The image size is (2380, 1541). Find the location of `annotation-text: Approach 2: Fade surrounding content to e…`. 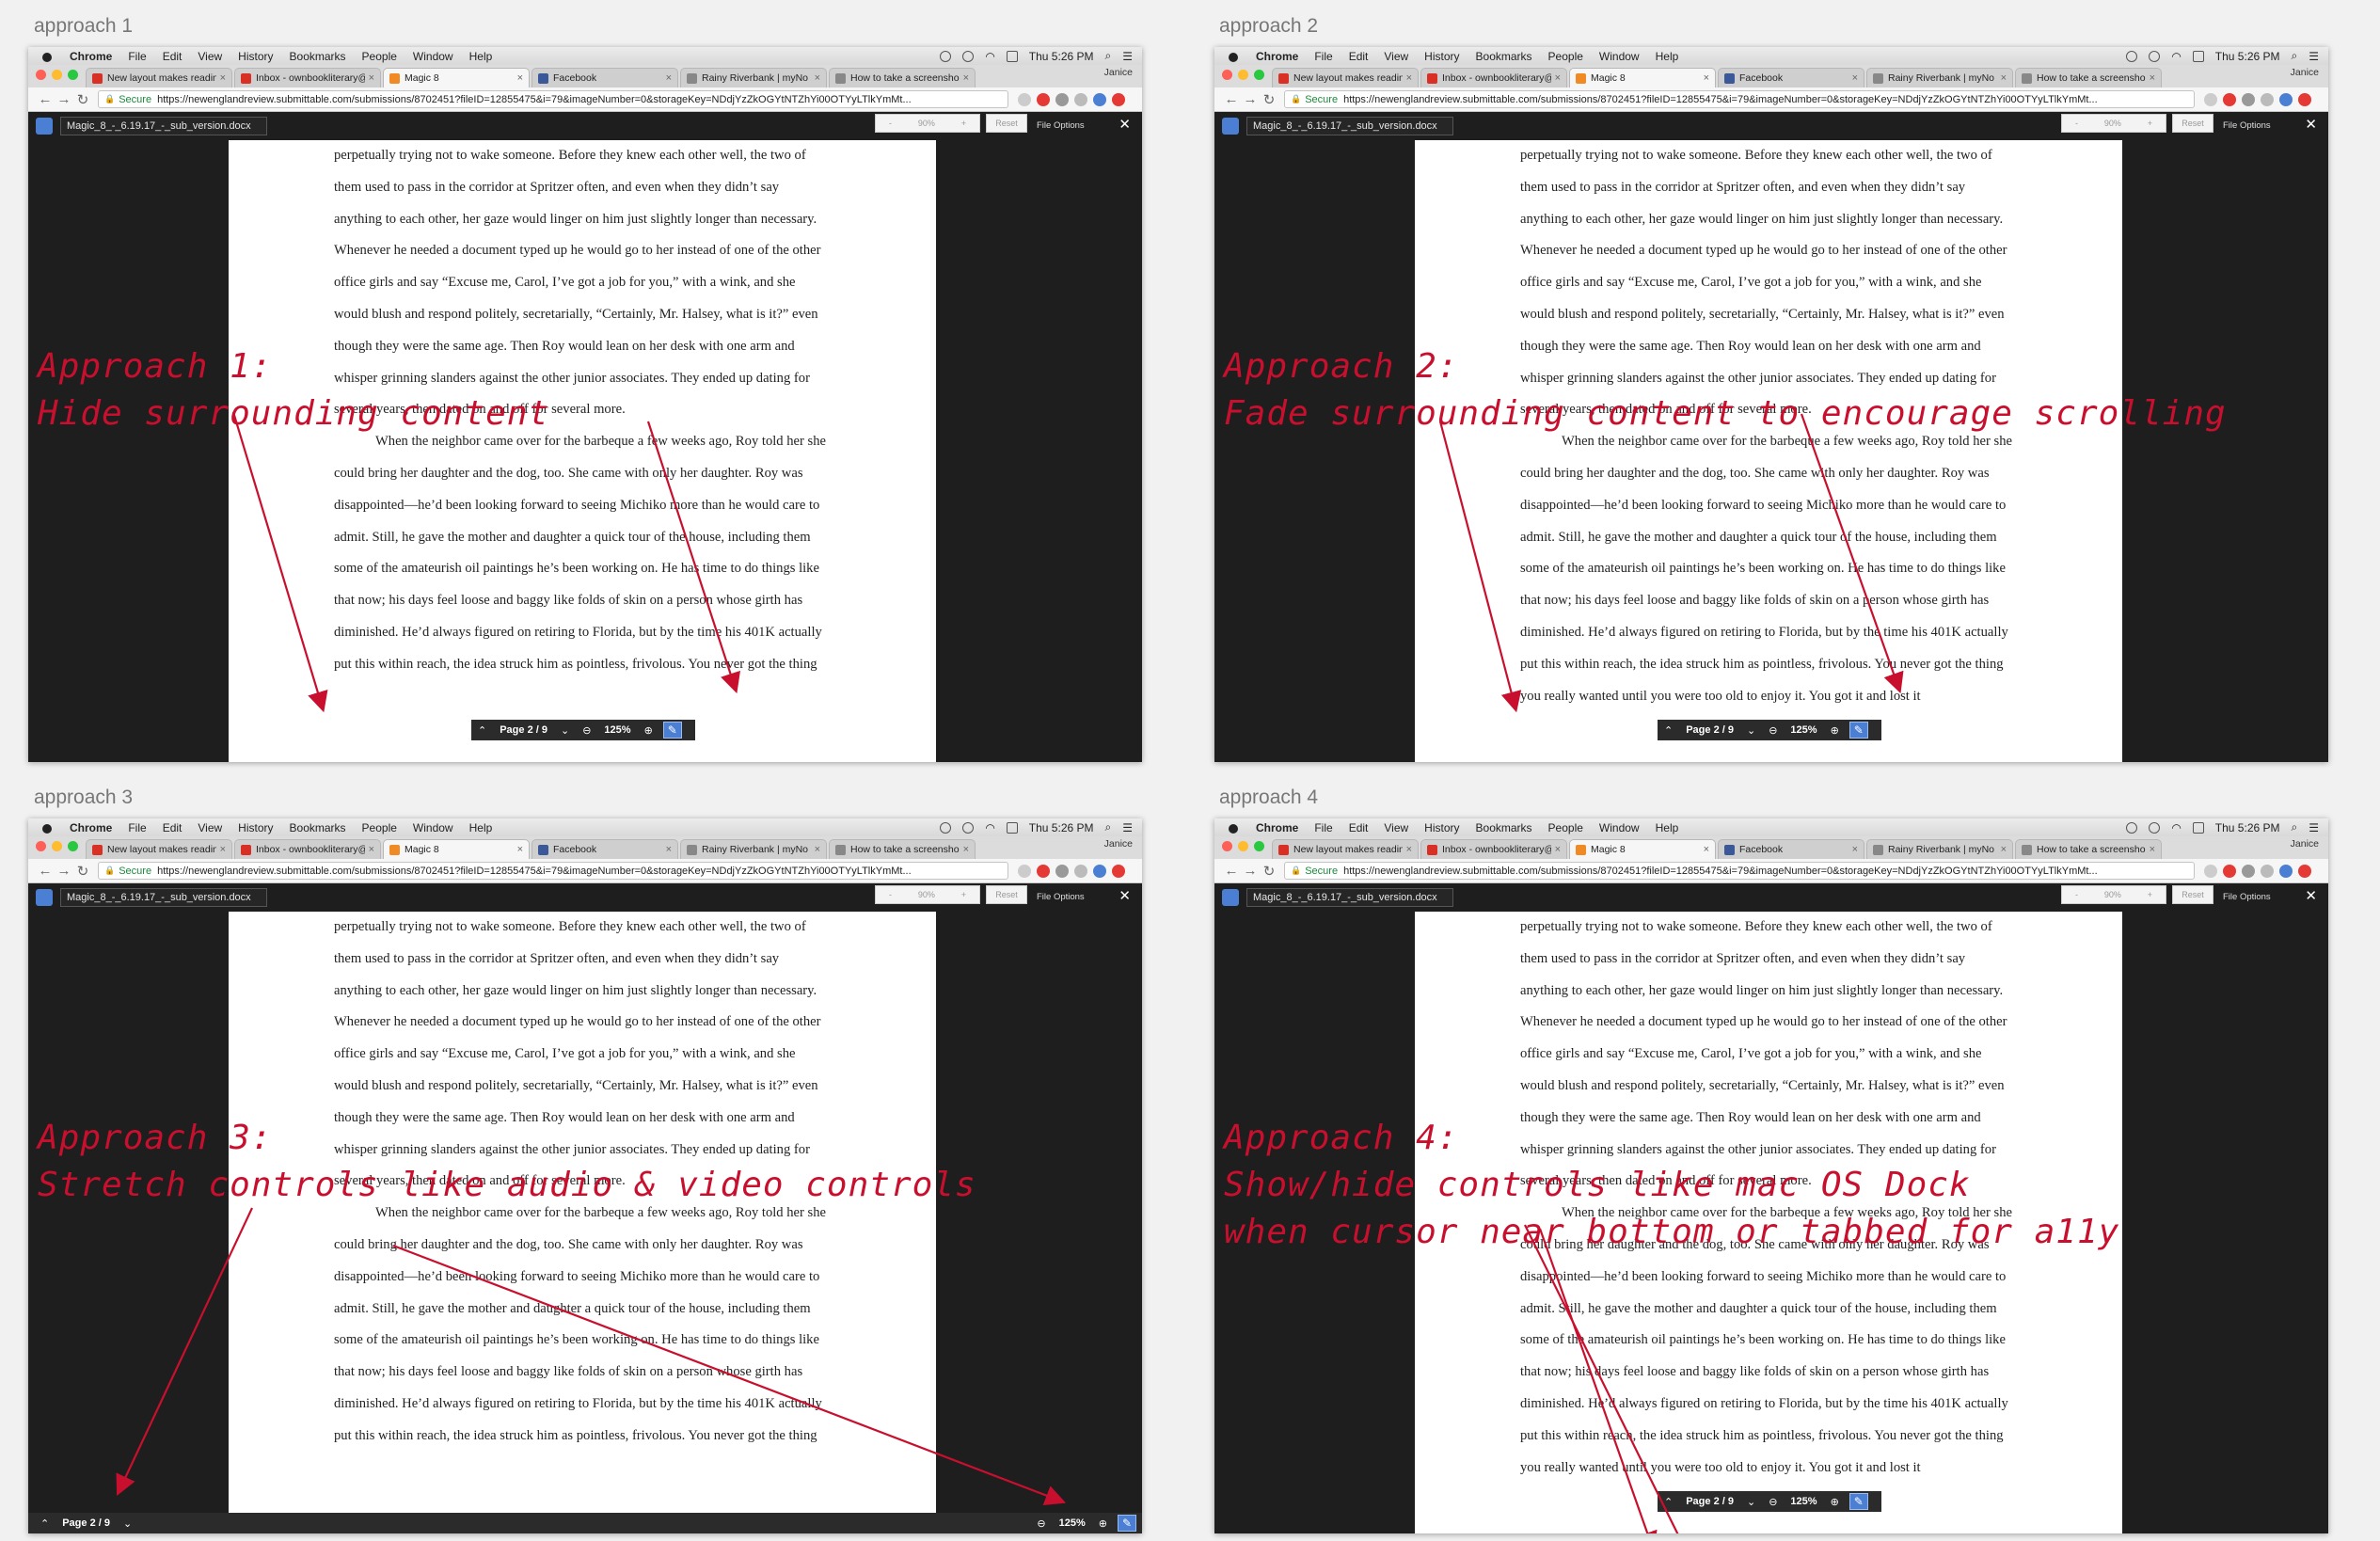

annotation-text: Approach 2: Fade surrounding content to e… is located at coordinates (1725, 390).